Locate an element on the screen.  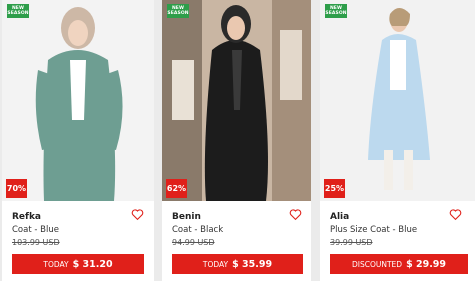
price-button: TODAY $ 31.20 is located at coordinates (78, 264).